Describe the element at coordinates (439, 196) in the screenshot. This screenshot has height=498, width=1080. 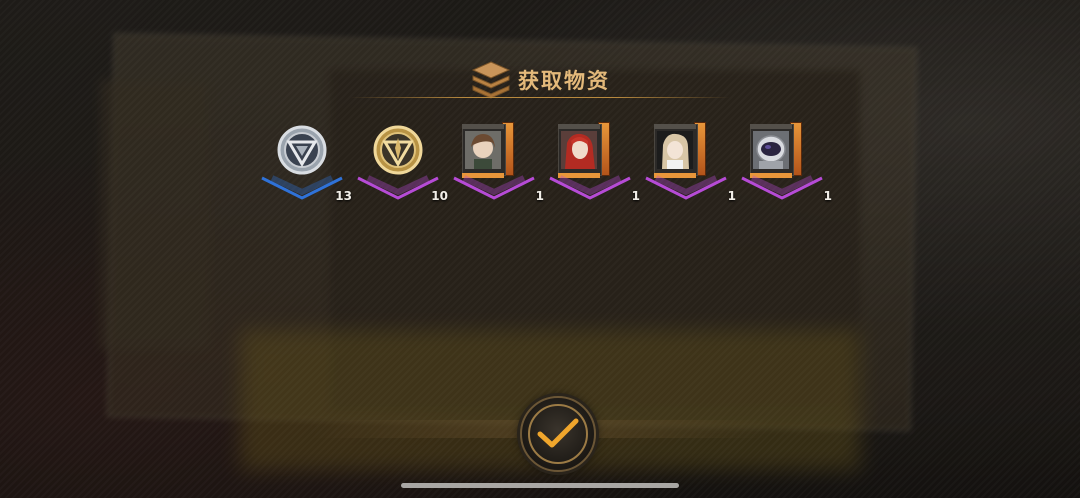
I see `reward-count: 10` at that location.